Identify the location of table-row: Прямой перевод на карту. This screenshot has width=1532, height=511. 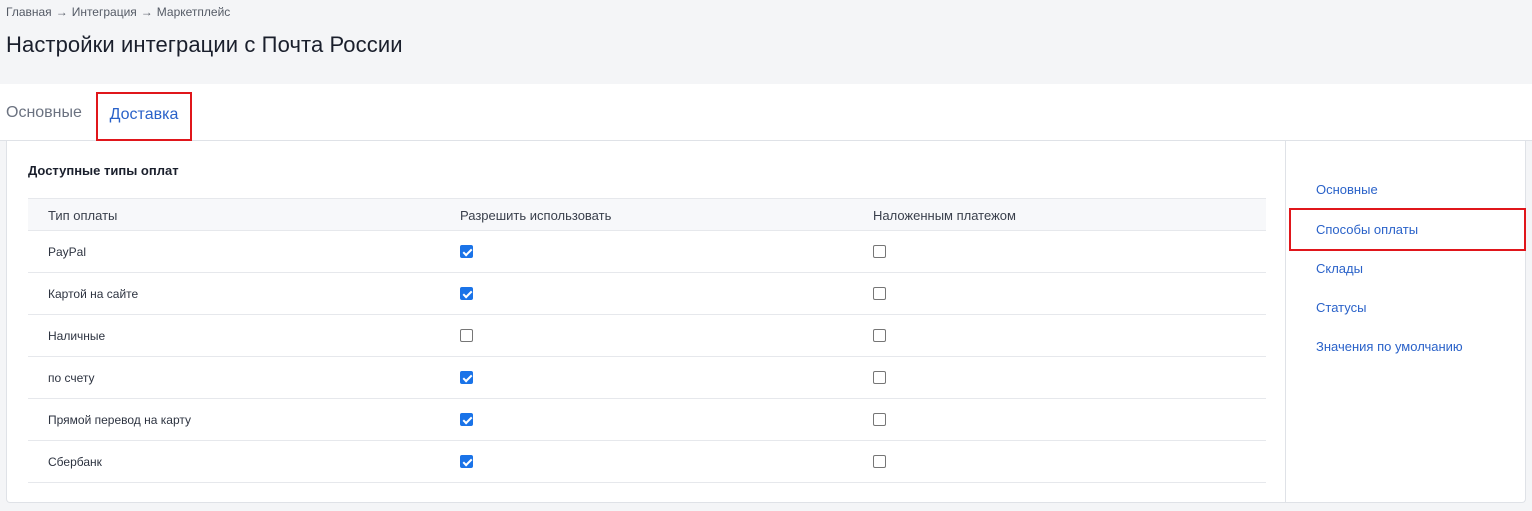
(647, 420).